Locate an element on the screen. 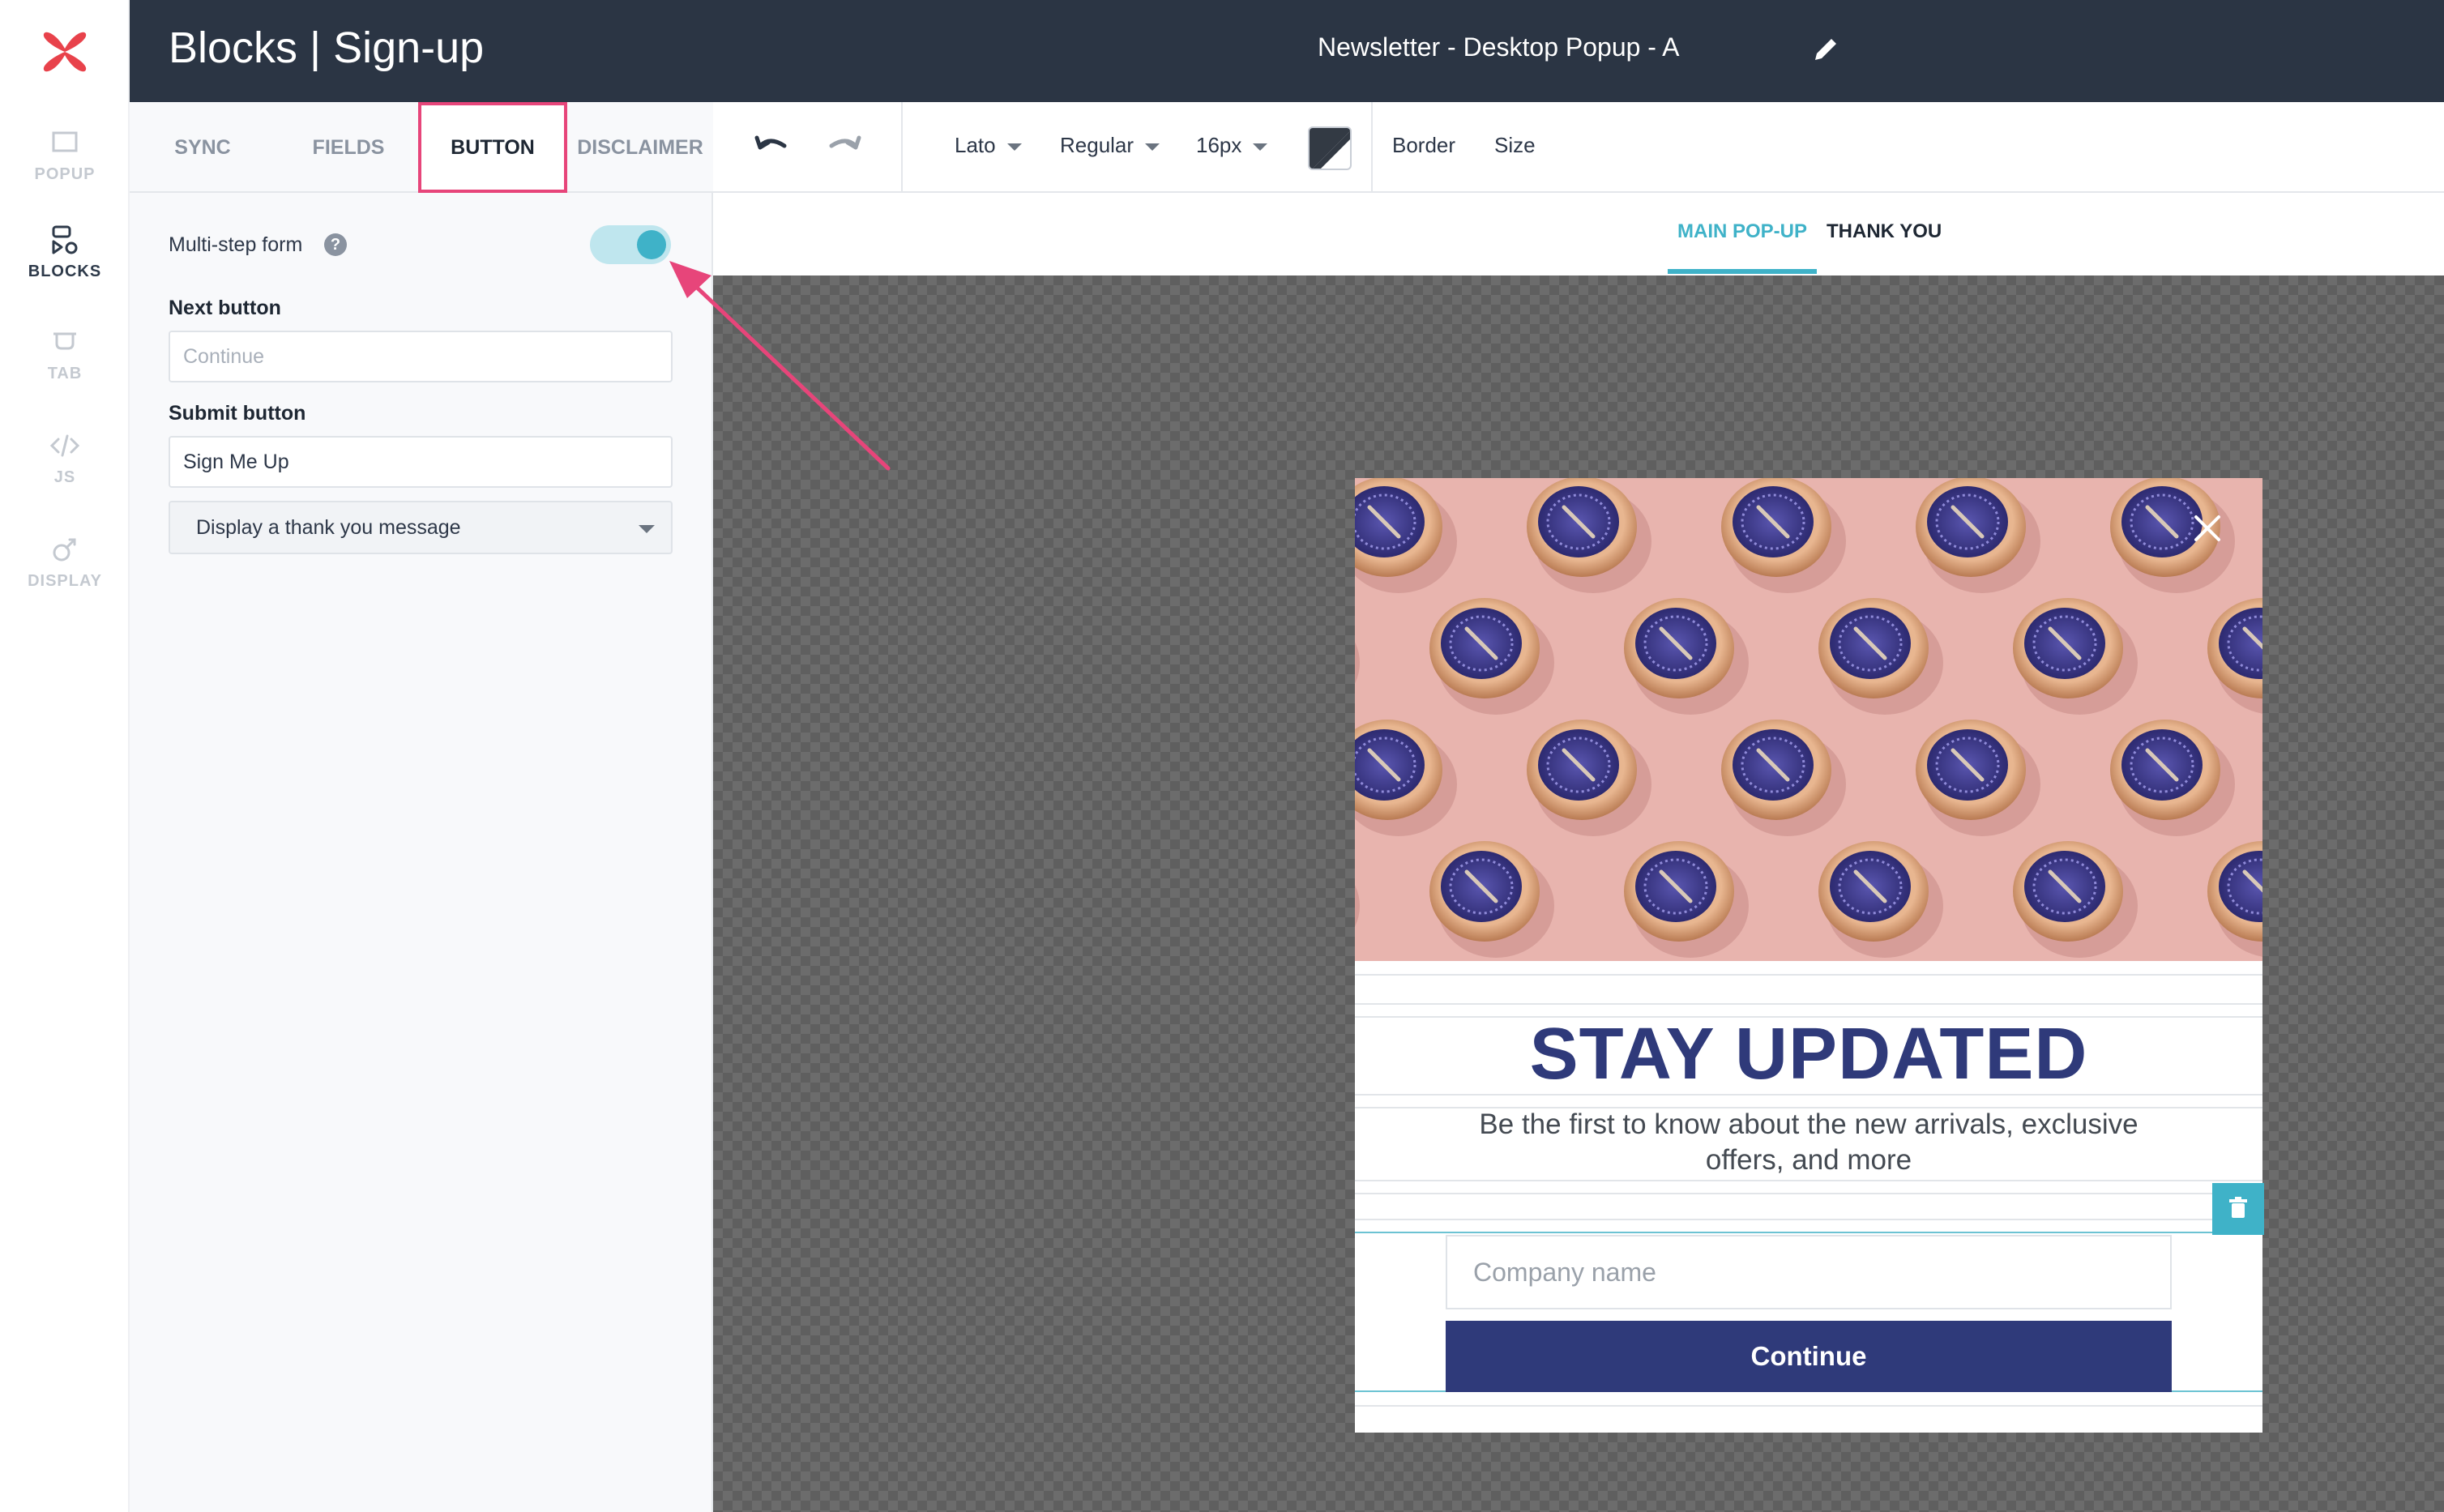 This screenshot has width=2444, height=1512. color-swatch-icon is located at coordinates (1330, 148).